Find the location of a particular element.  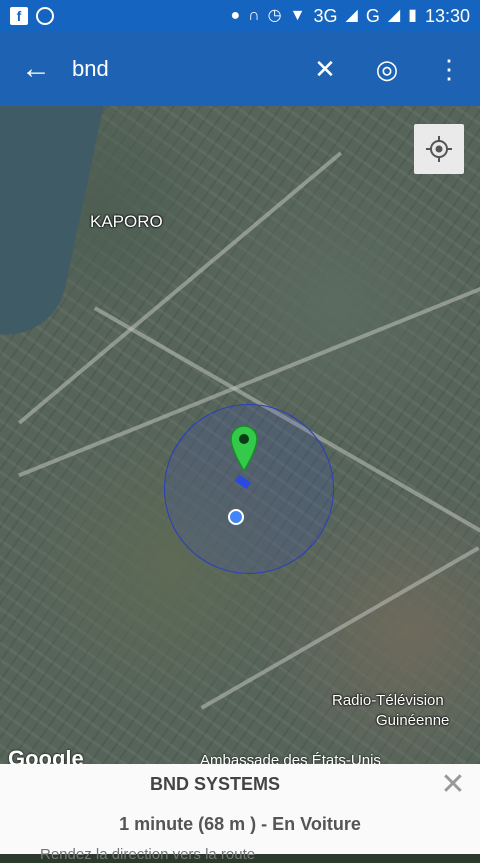

signal-icon: ◢ is located at coordinates (351, 15).